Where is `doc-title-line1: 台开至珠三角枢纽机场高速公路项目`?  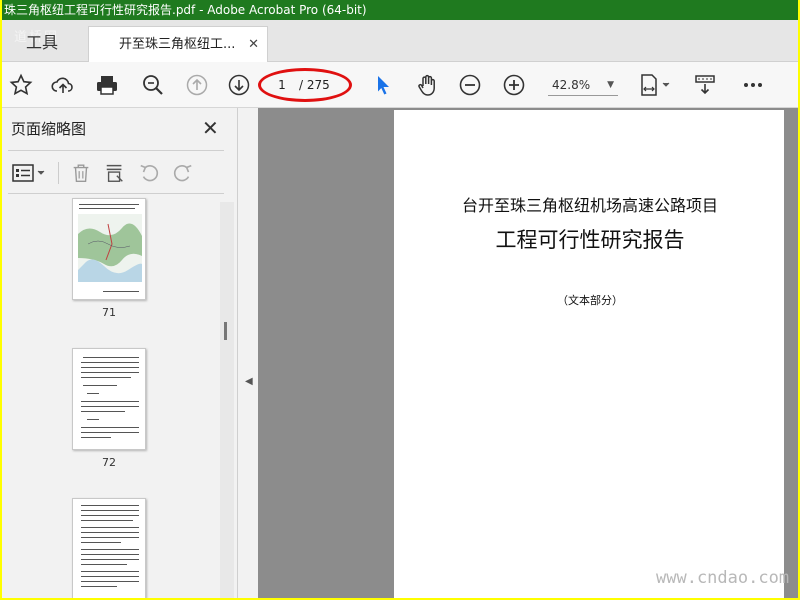 doc-title-line1: 台开至珠三角枢纽机场高速公路项目 is located at coordinates (589, 205).